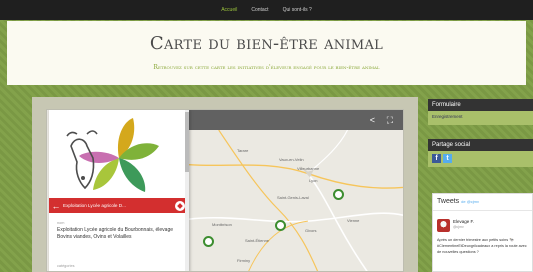 This screenshot has height=272, width=533. I want to click on top-navigation: Accueil Contact Qui sont-ils ?, so click(266, 10).